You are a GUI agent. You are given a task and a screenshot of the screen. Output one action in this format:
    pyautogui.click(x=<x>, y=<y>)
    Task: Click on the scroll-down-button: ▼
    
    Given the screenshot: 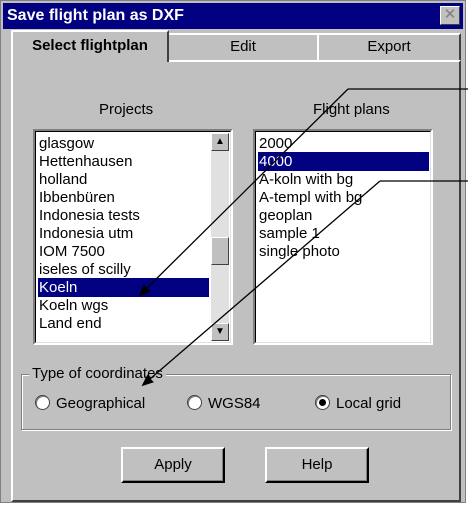 What is the action you would take?
    pyautogui.click(x=220, y=332)
    